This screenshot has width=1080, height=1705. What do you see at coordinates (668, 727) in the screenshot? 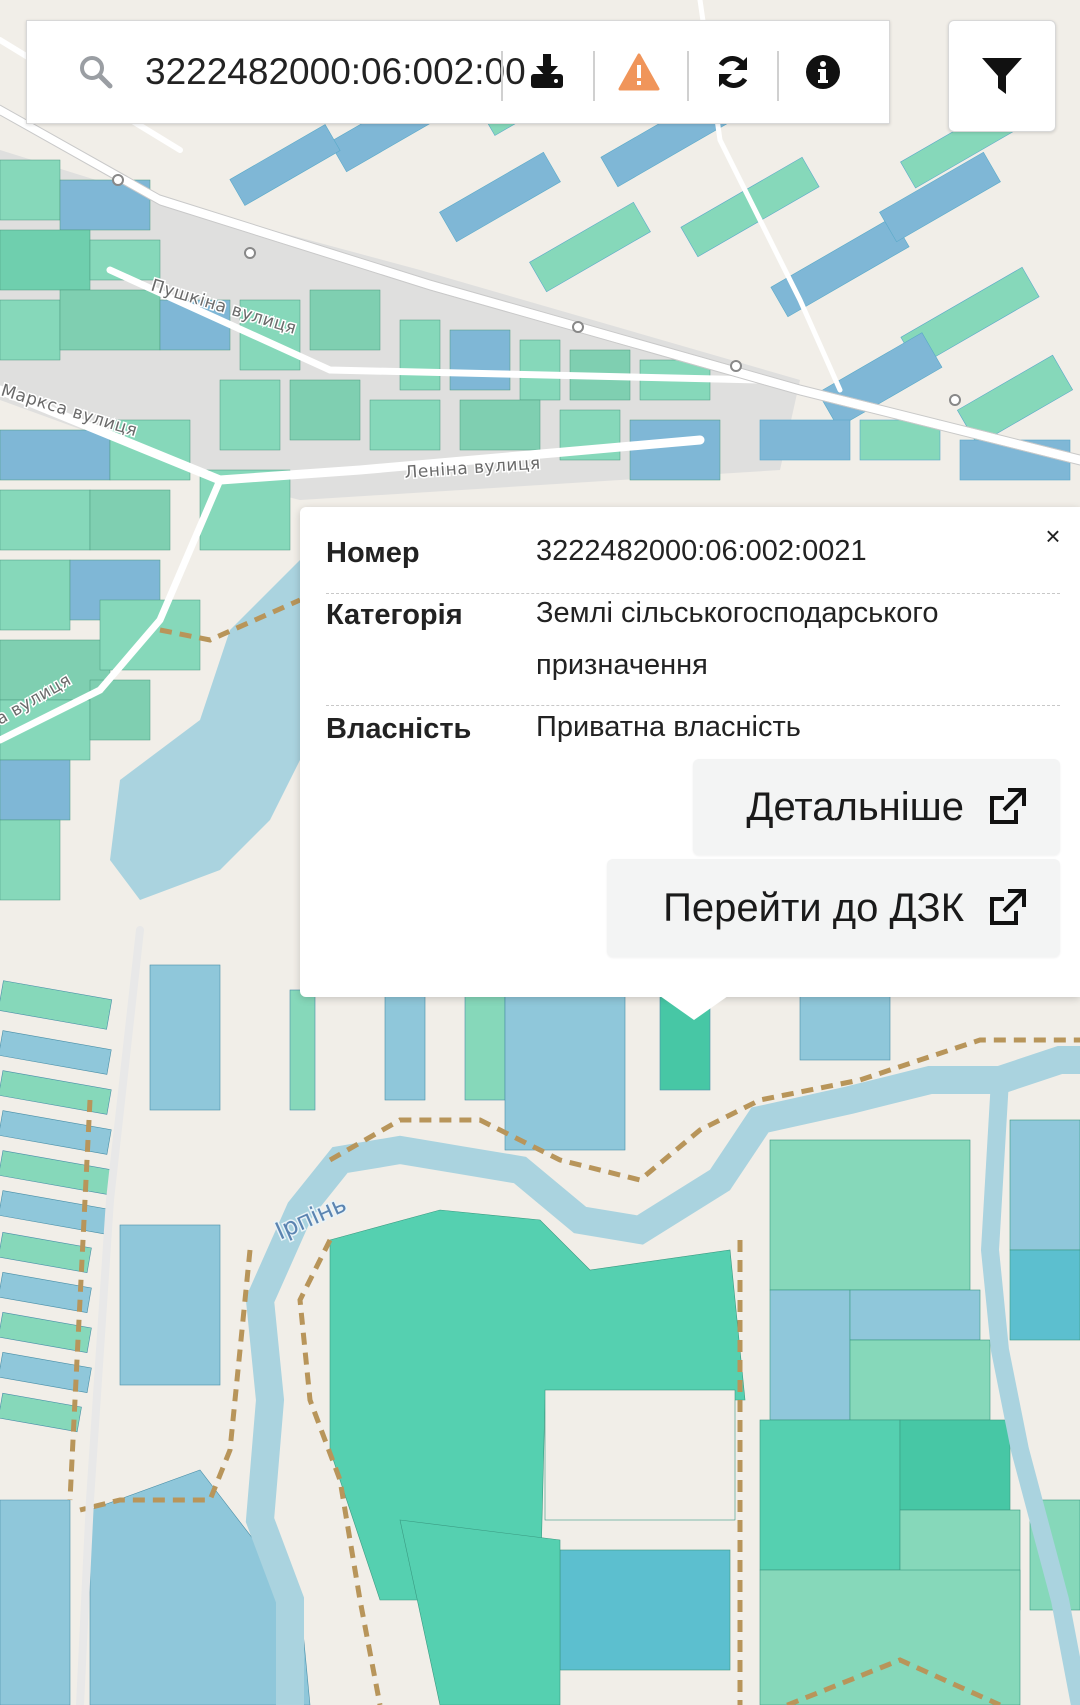
I see `ownership-type: Приватна власність` at bounding box center [668, 727].